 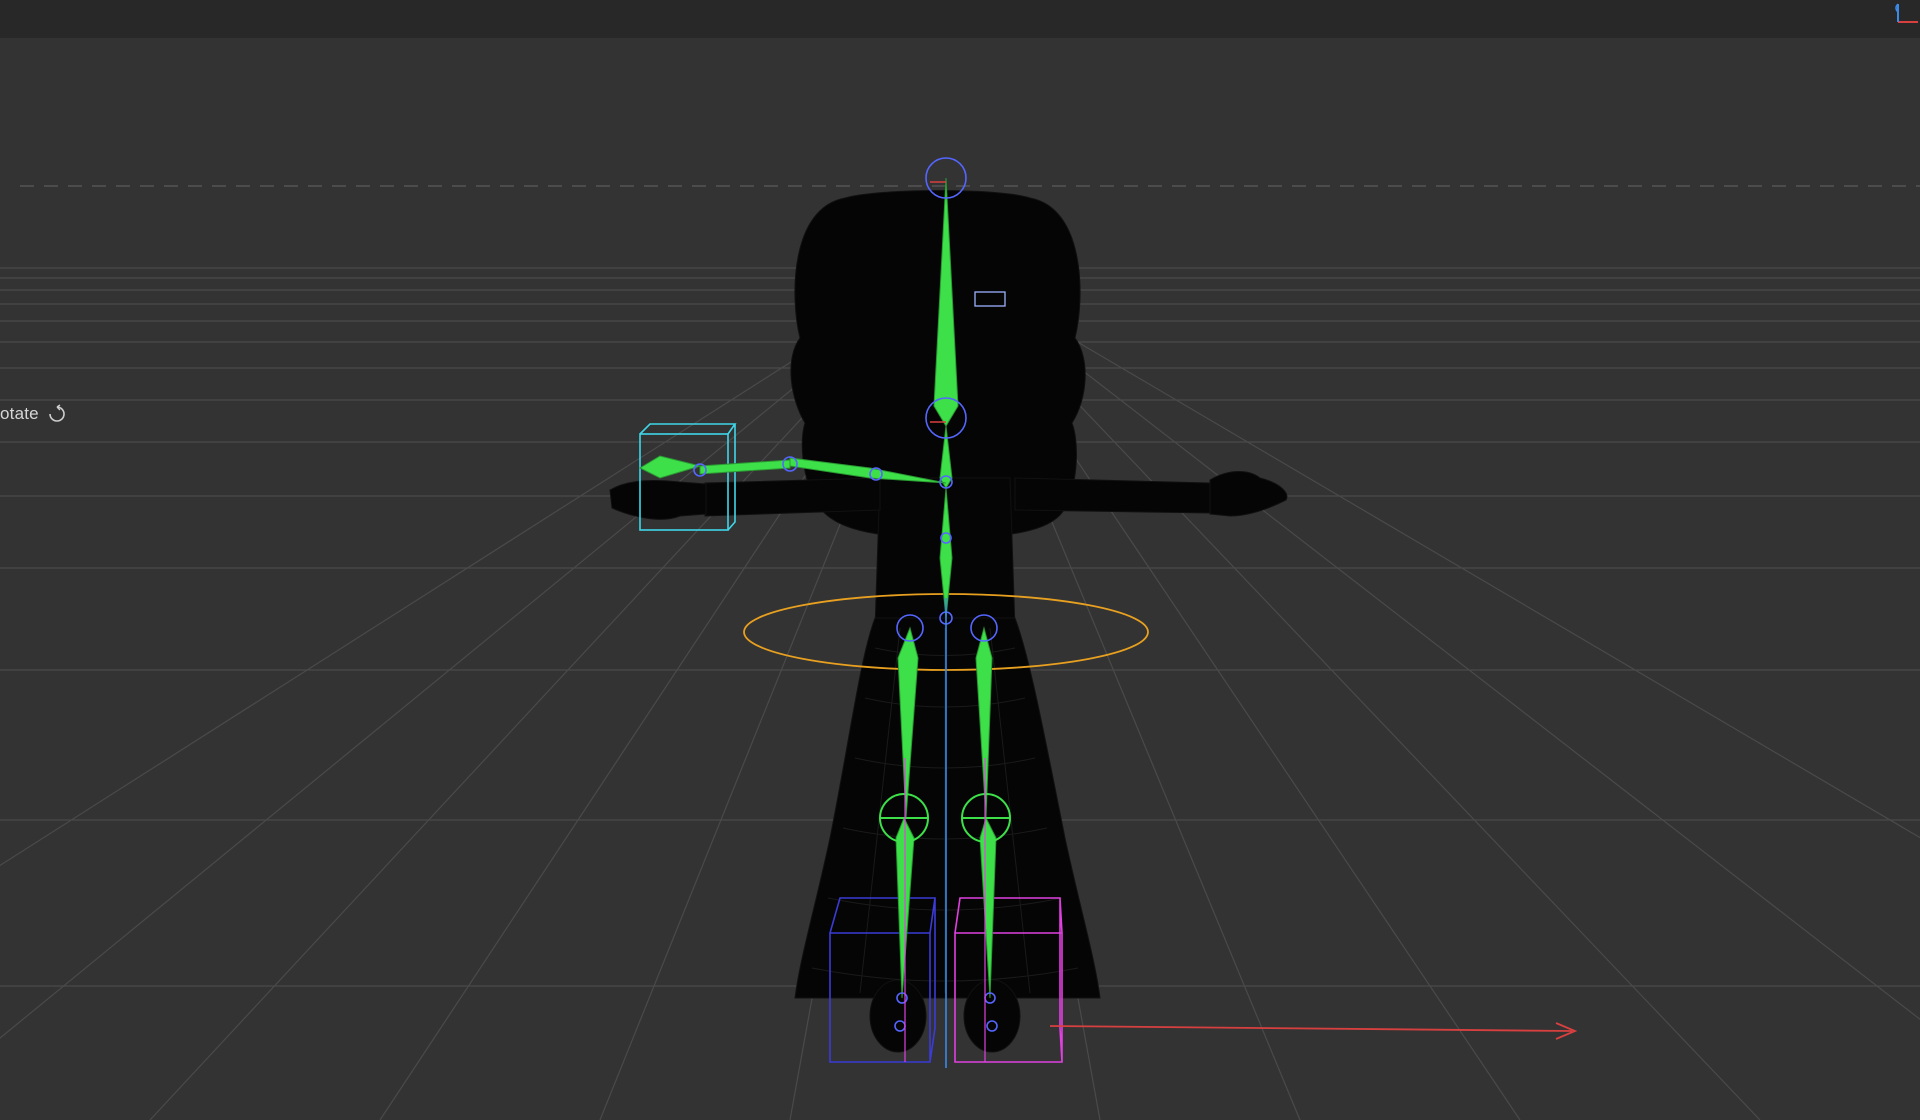 What do you see at coordinates (1311, 1028) in the screenshot?
I see `x-axis` at bounding box center [1311, 1028].